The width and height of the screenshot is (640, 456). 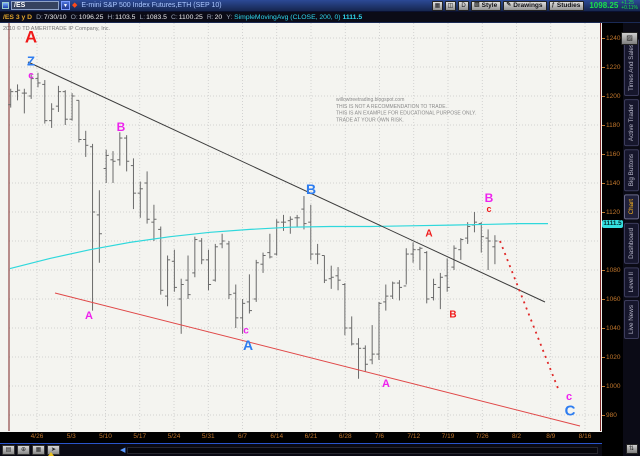 I want to click on date-axis-label: 4/26, so click(x=37, y=436).